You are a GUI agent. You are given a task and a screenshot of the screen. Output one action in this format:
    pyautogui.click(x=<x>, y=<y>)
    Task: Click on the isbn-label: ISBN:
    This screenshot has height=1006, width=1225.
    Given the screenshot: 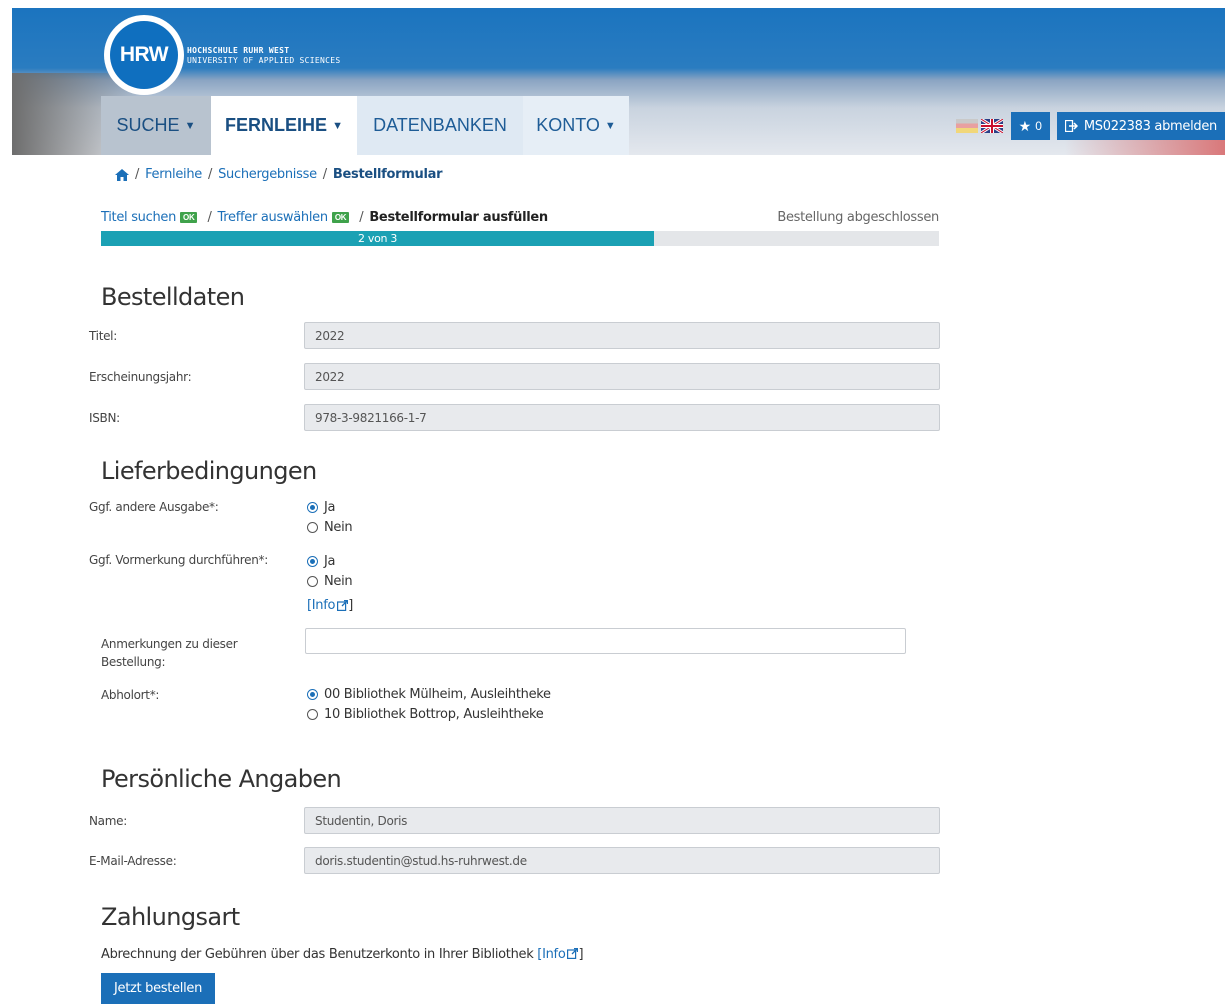 What is the action you would take?
    pyautogui.click(x=104, y=418)
    